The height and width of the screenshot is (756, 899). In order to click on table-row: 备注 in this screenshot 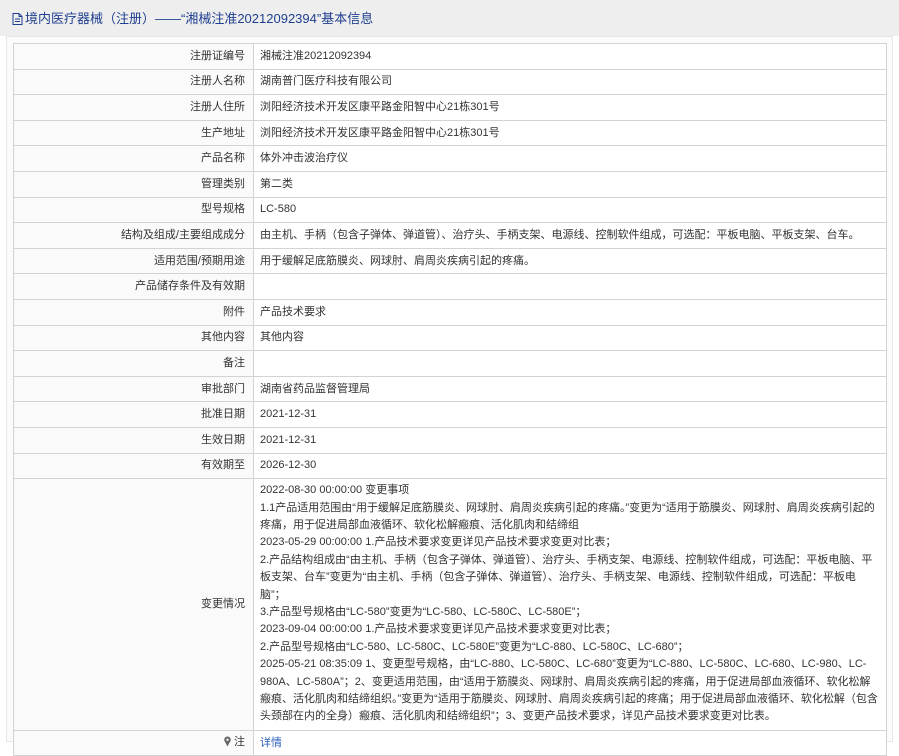, I will do `click(450, 363)`.